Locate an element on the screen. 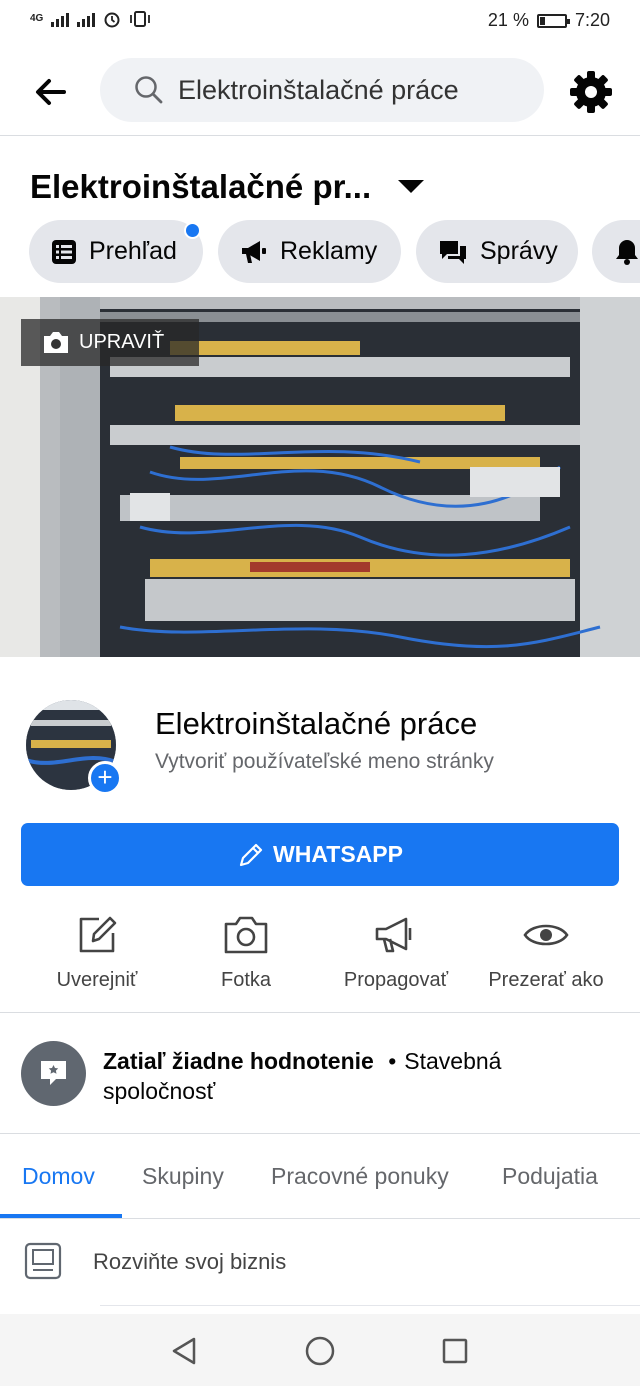  bell-icon is located at coordinates (627, 252).